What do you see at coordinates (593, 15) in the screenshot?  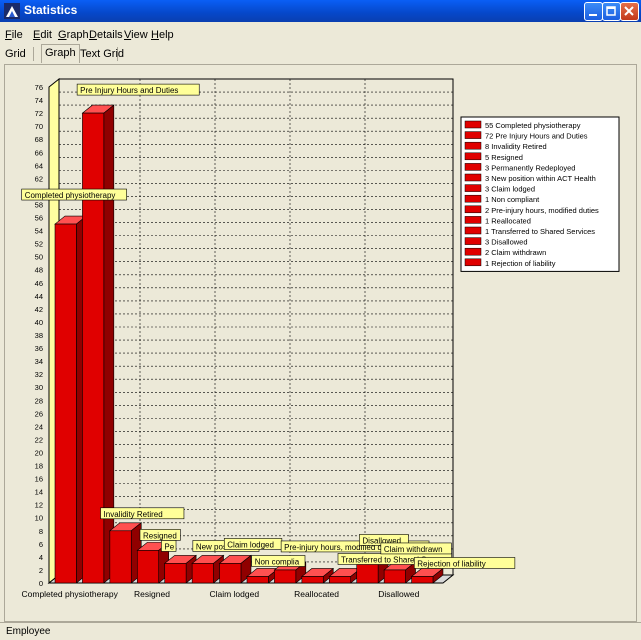 I see `minimize-icon` at bounding box center [593, 15].